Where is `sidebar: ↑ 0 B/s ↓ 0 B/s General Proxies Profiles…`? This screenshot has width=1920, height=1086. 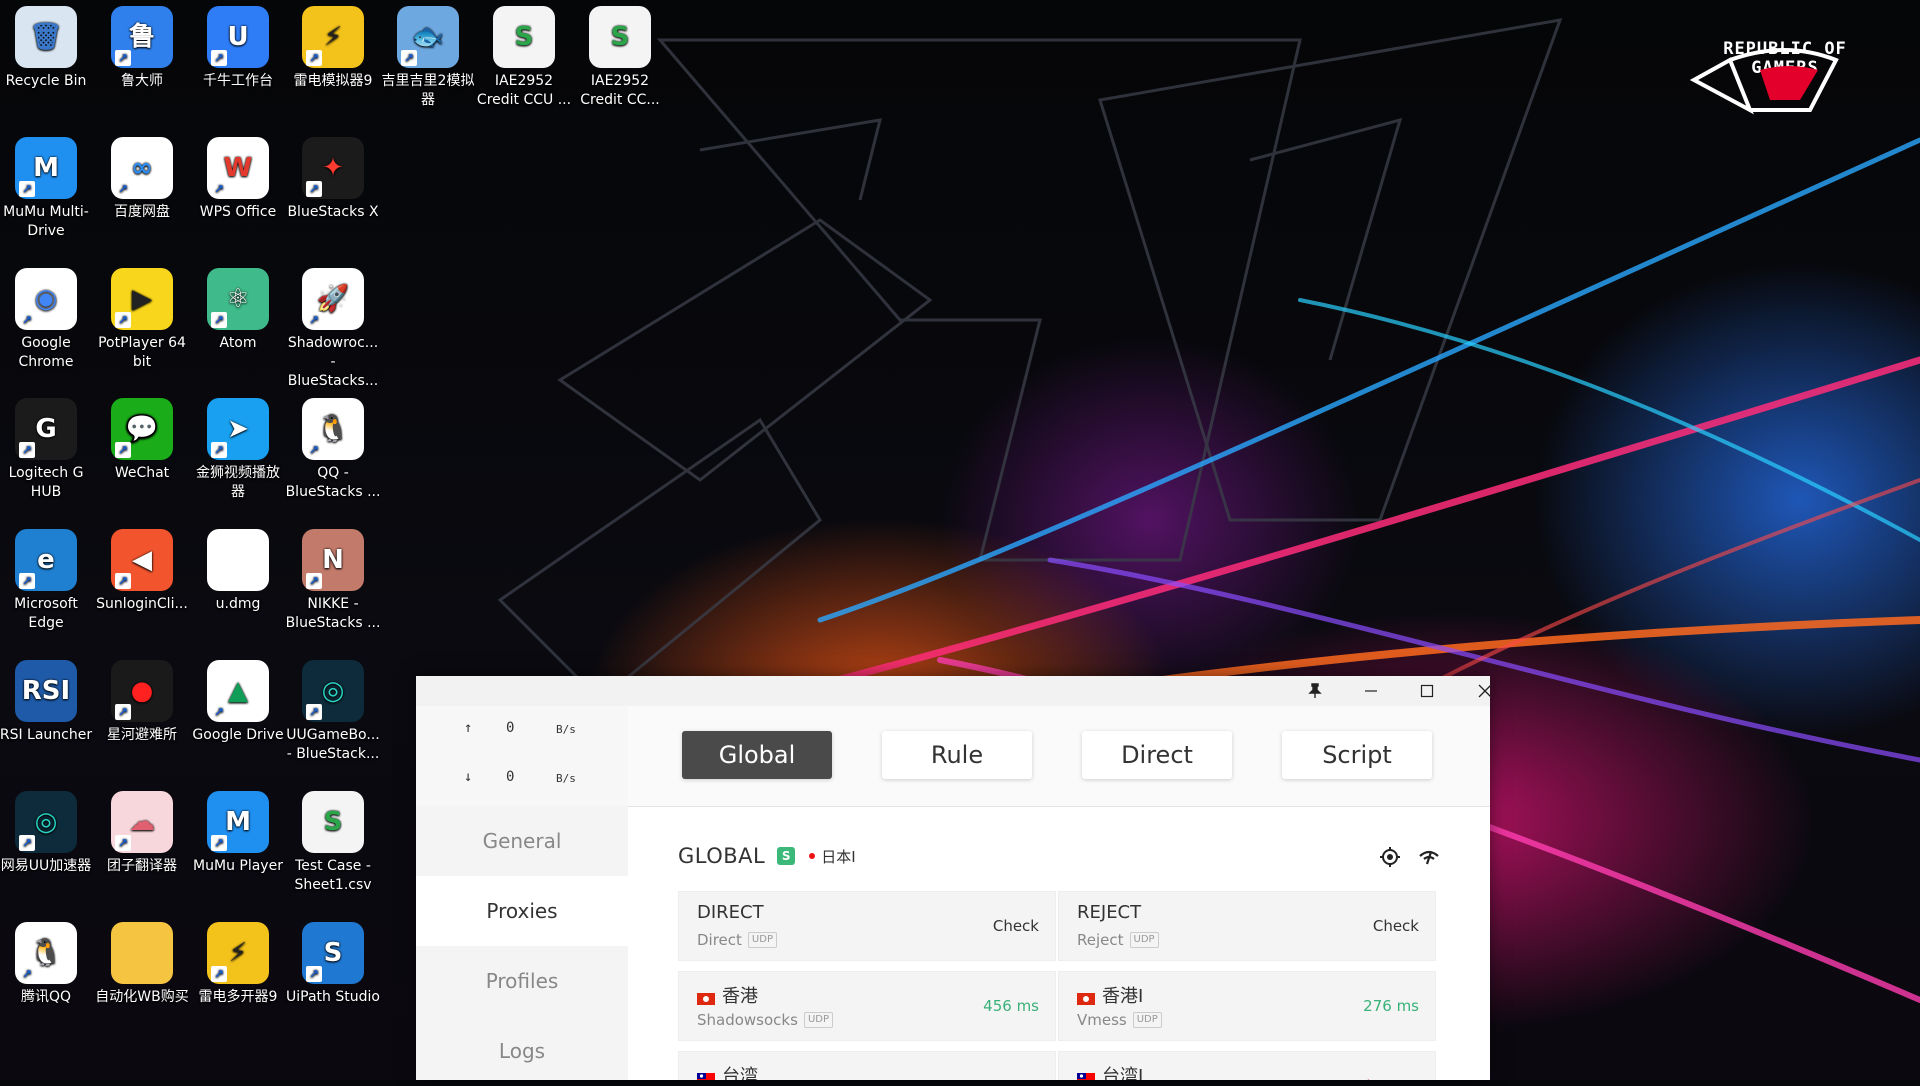 sidebar: ↑ 0 B/s ↓ 0 B/s General Proxies Profiles… is located at coordinates (522, 893).